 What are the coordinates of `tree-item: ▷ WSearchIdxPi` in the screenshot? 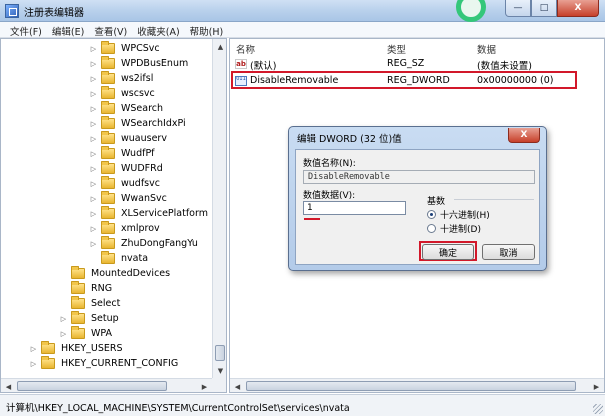 It's located at (138, 123).